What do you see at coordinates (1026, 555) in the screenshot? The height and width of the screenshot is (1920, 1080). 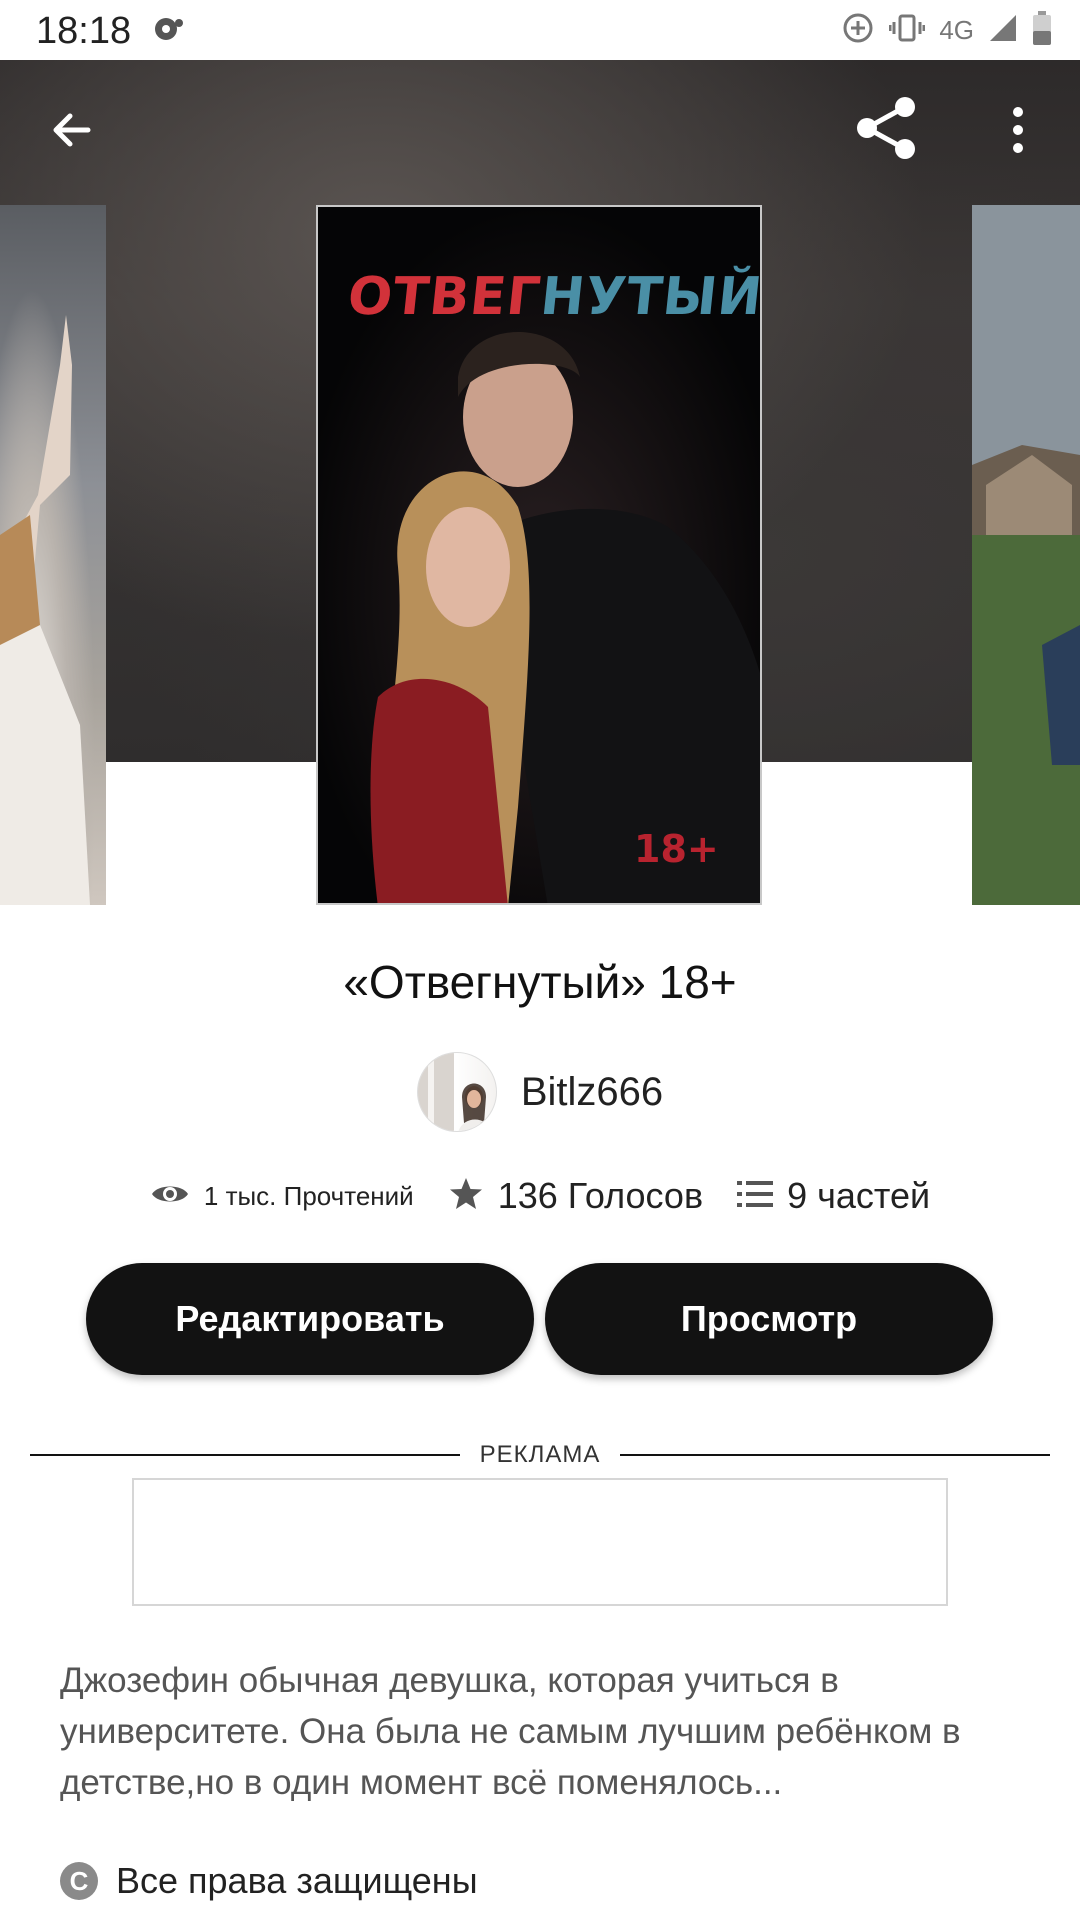 I see `next-cover` at bounding box center [1026, 555].